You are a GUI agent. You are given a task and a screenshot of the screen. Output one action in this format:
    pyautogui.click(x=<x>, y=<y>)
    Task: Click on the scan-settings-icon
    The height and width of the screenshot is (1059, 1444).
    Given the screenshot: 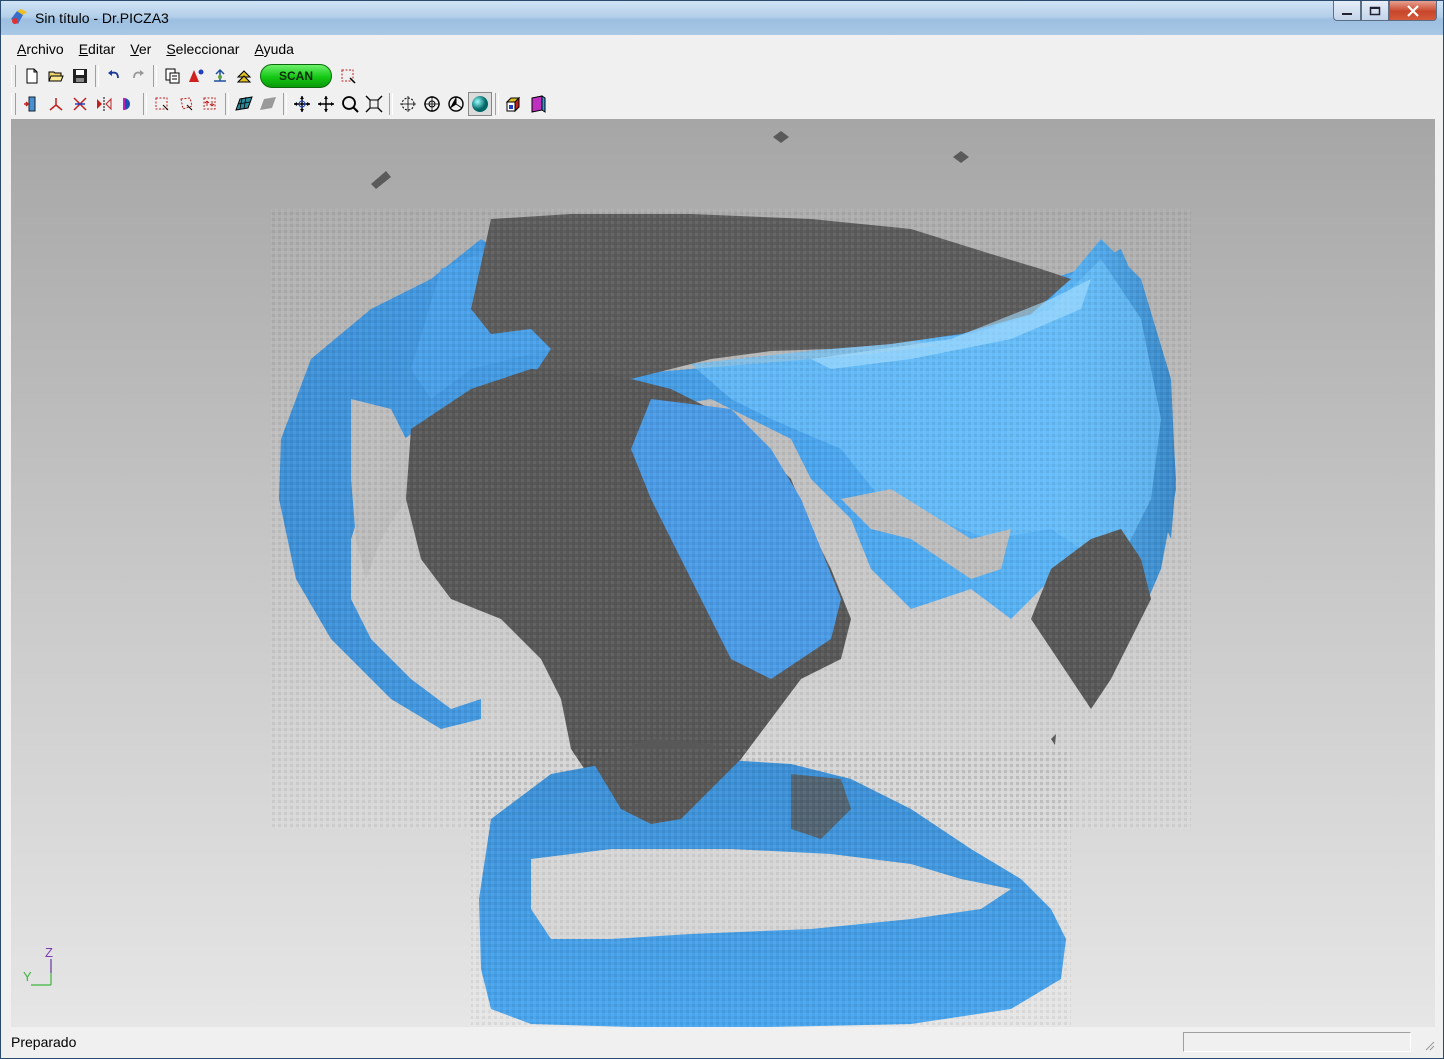 What is the action you would take?
    pyautogui.click(x=220, y=75)
    